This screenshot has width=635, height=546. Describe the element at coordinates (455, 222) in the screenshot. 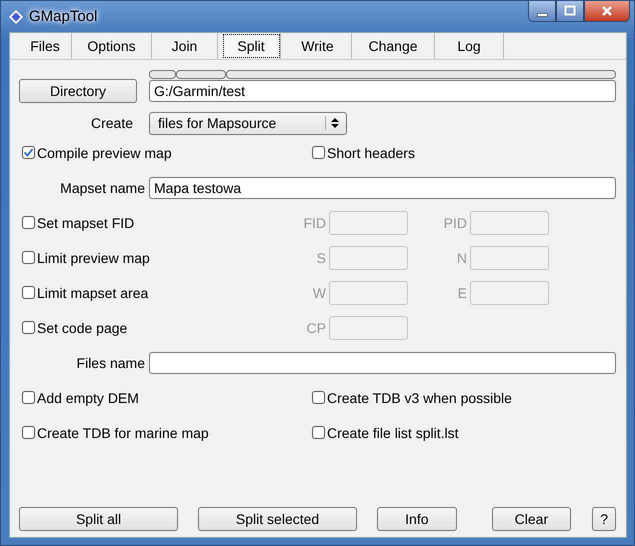

I see `field-label: PID` at that location.